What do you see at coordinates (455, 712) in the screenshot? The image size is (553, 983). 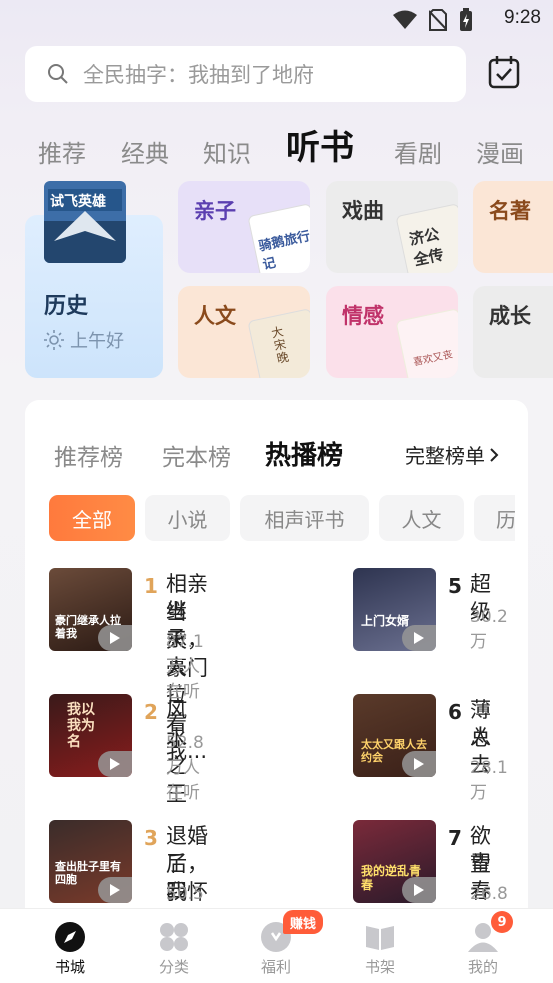 I see `rank-number: 6` at bounding box center [455, 712].